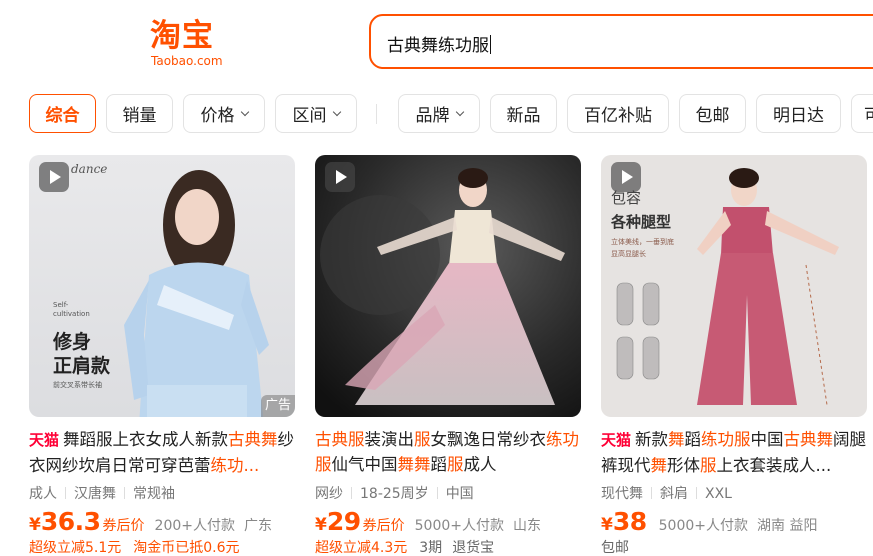  Describe the element at coordinates (439, 113) in the screenshot. I see `filter-chip-brand: 品牌` at that location.